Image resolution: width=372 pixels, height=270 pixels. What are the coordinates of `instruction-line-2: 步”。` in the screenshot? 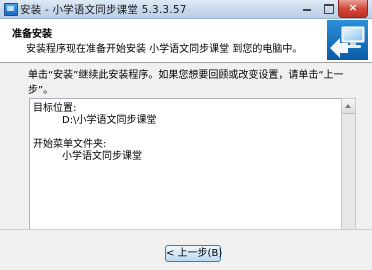 It's located at (41, 90).